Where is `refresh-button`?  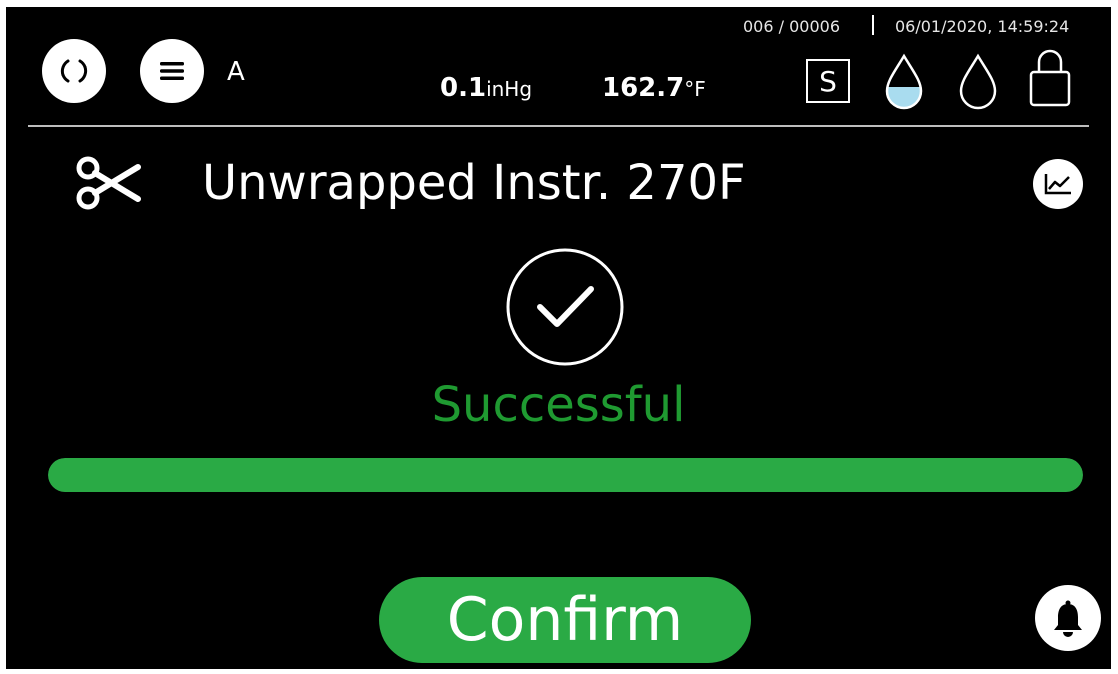 refresh-button is located at coordinates (74, 71).